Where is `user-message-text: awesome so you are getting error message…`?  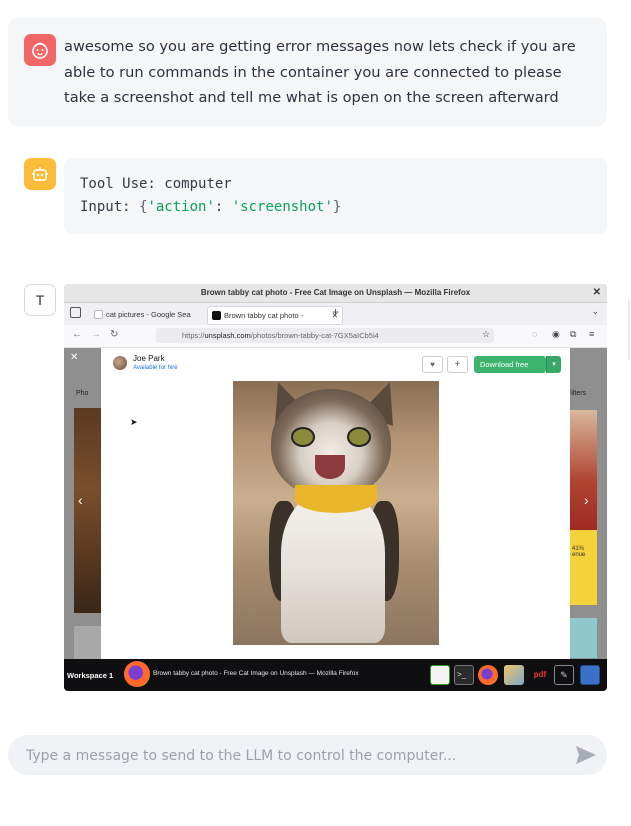
user-message-text: awesome so you are getting error message… is located at coordinates (320, 72).